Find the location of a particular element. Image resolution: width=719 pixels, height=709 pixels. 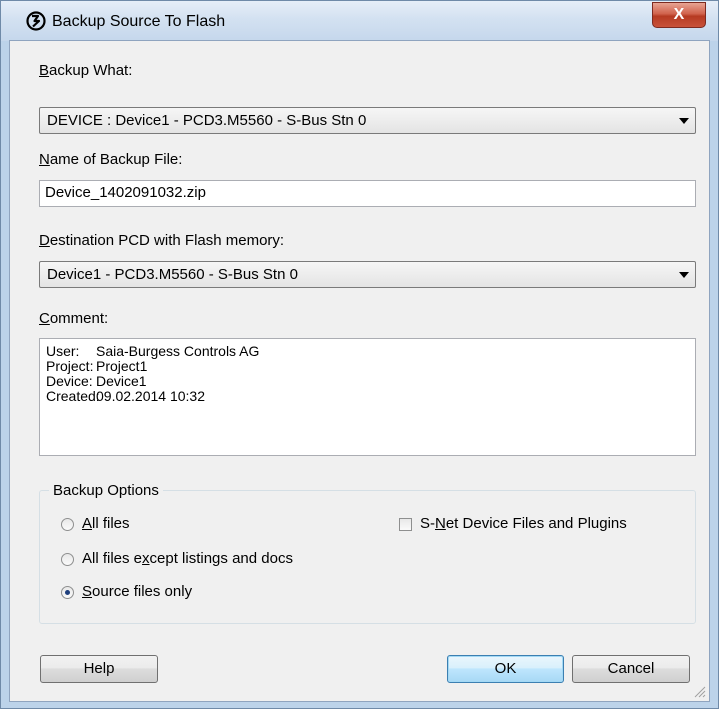

close-button: X is located at coordinates (679, 15).